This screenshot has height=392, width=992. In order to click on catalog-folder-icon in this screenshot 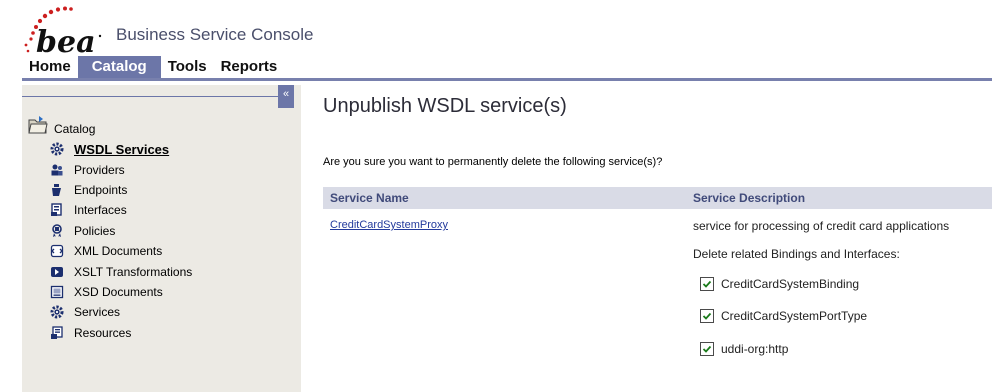, I will do `click(38, 125)`.